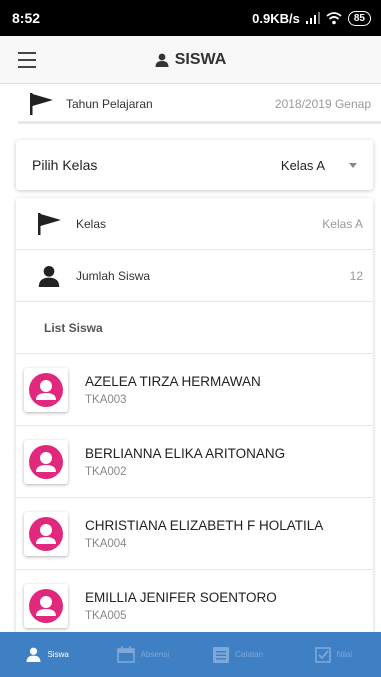 The image size is (381, 677). What do you see at coordinates (65, 165) in the screenshot?
I see `class-selector-label: Pilih Kelas` at bounding box center [65, 165].